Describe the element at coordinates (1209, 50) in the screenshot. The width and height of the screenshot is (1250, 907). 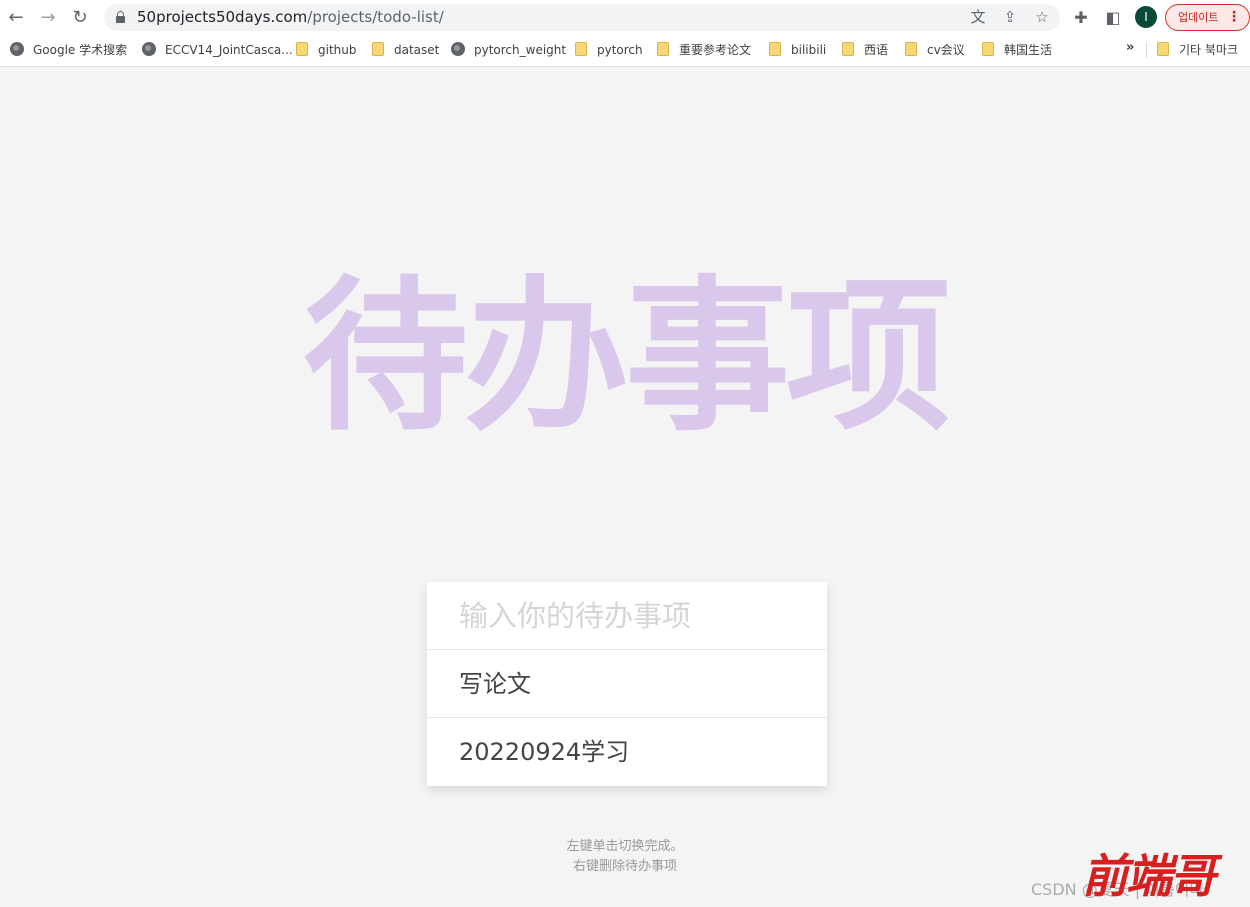
I see `other-bookmarks-label: 기타 북마크` at that location.